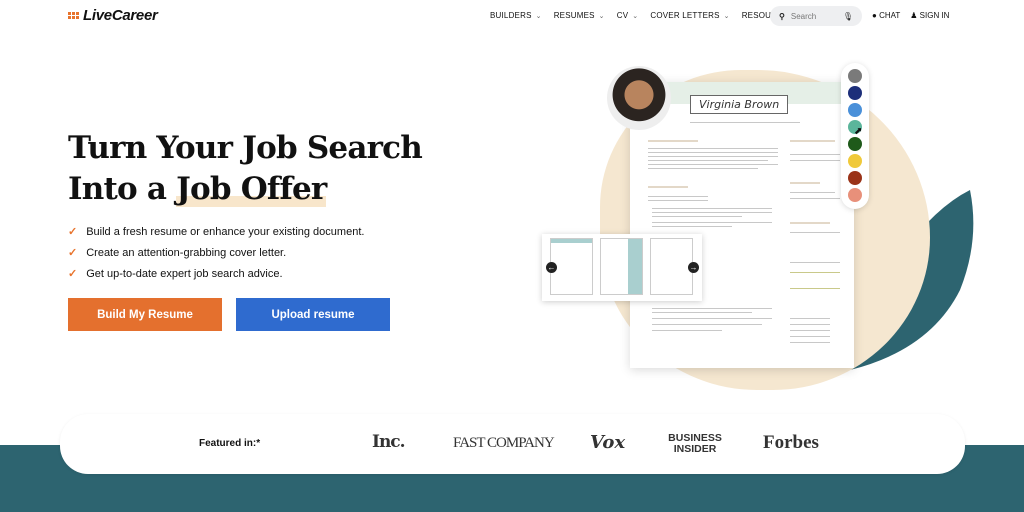 The image size is (1024, 512). What do you see at coordinates (389, 442) in the screenshot?
I see `inc-logo: Inc.` at bounding box center [389, 442].